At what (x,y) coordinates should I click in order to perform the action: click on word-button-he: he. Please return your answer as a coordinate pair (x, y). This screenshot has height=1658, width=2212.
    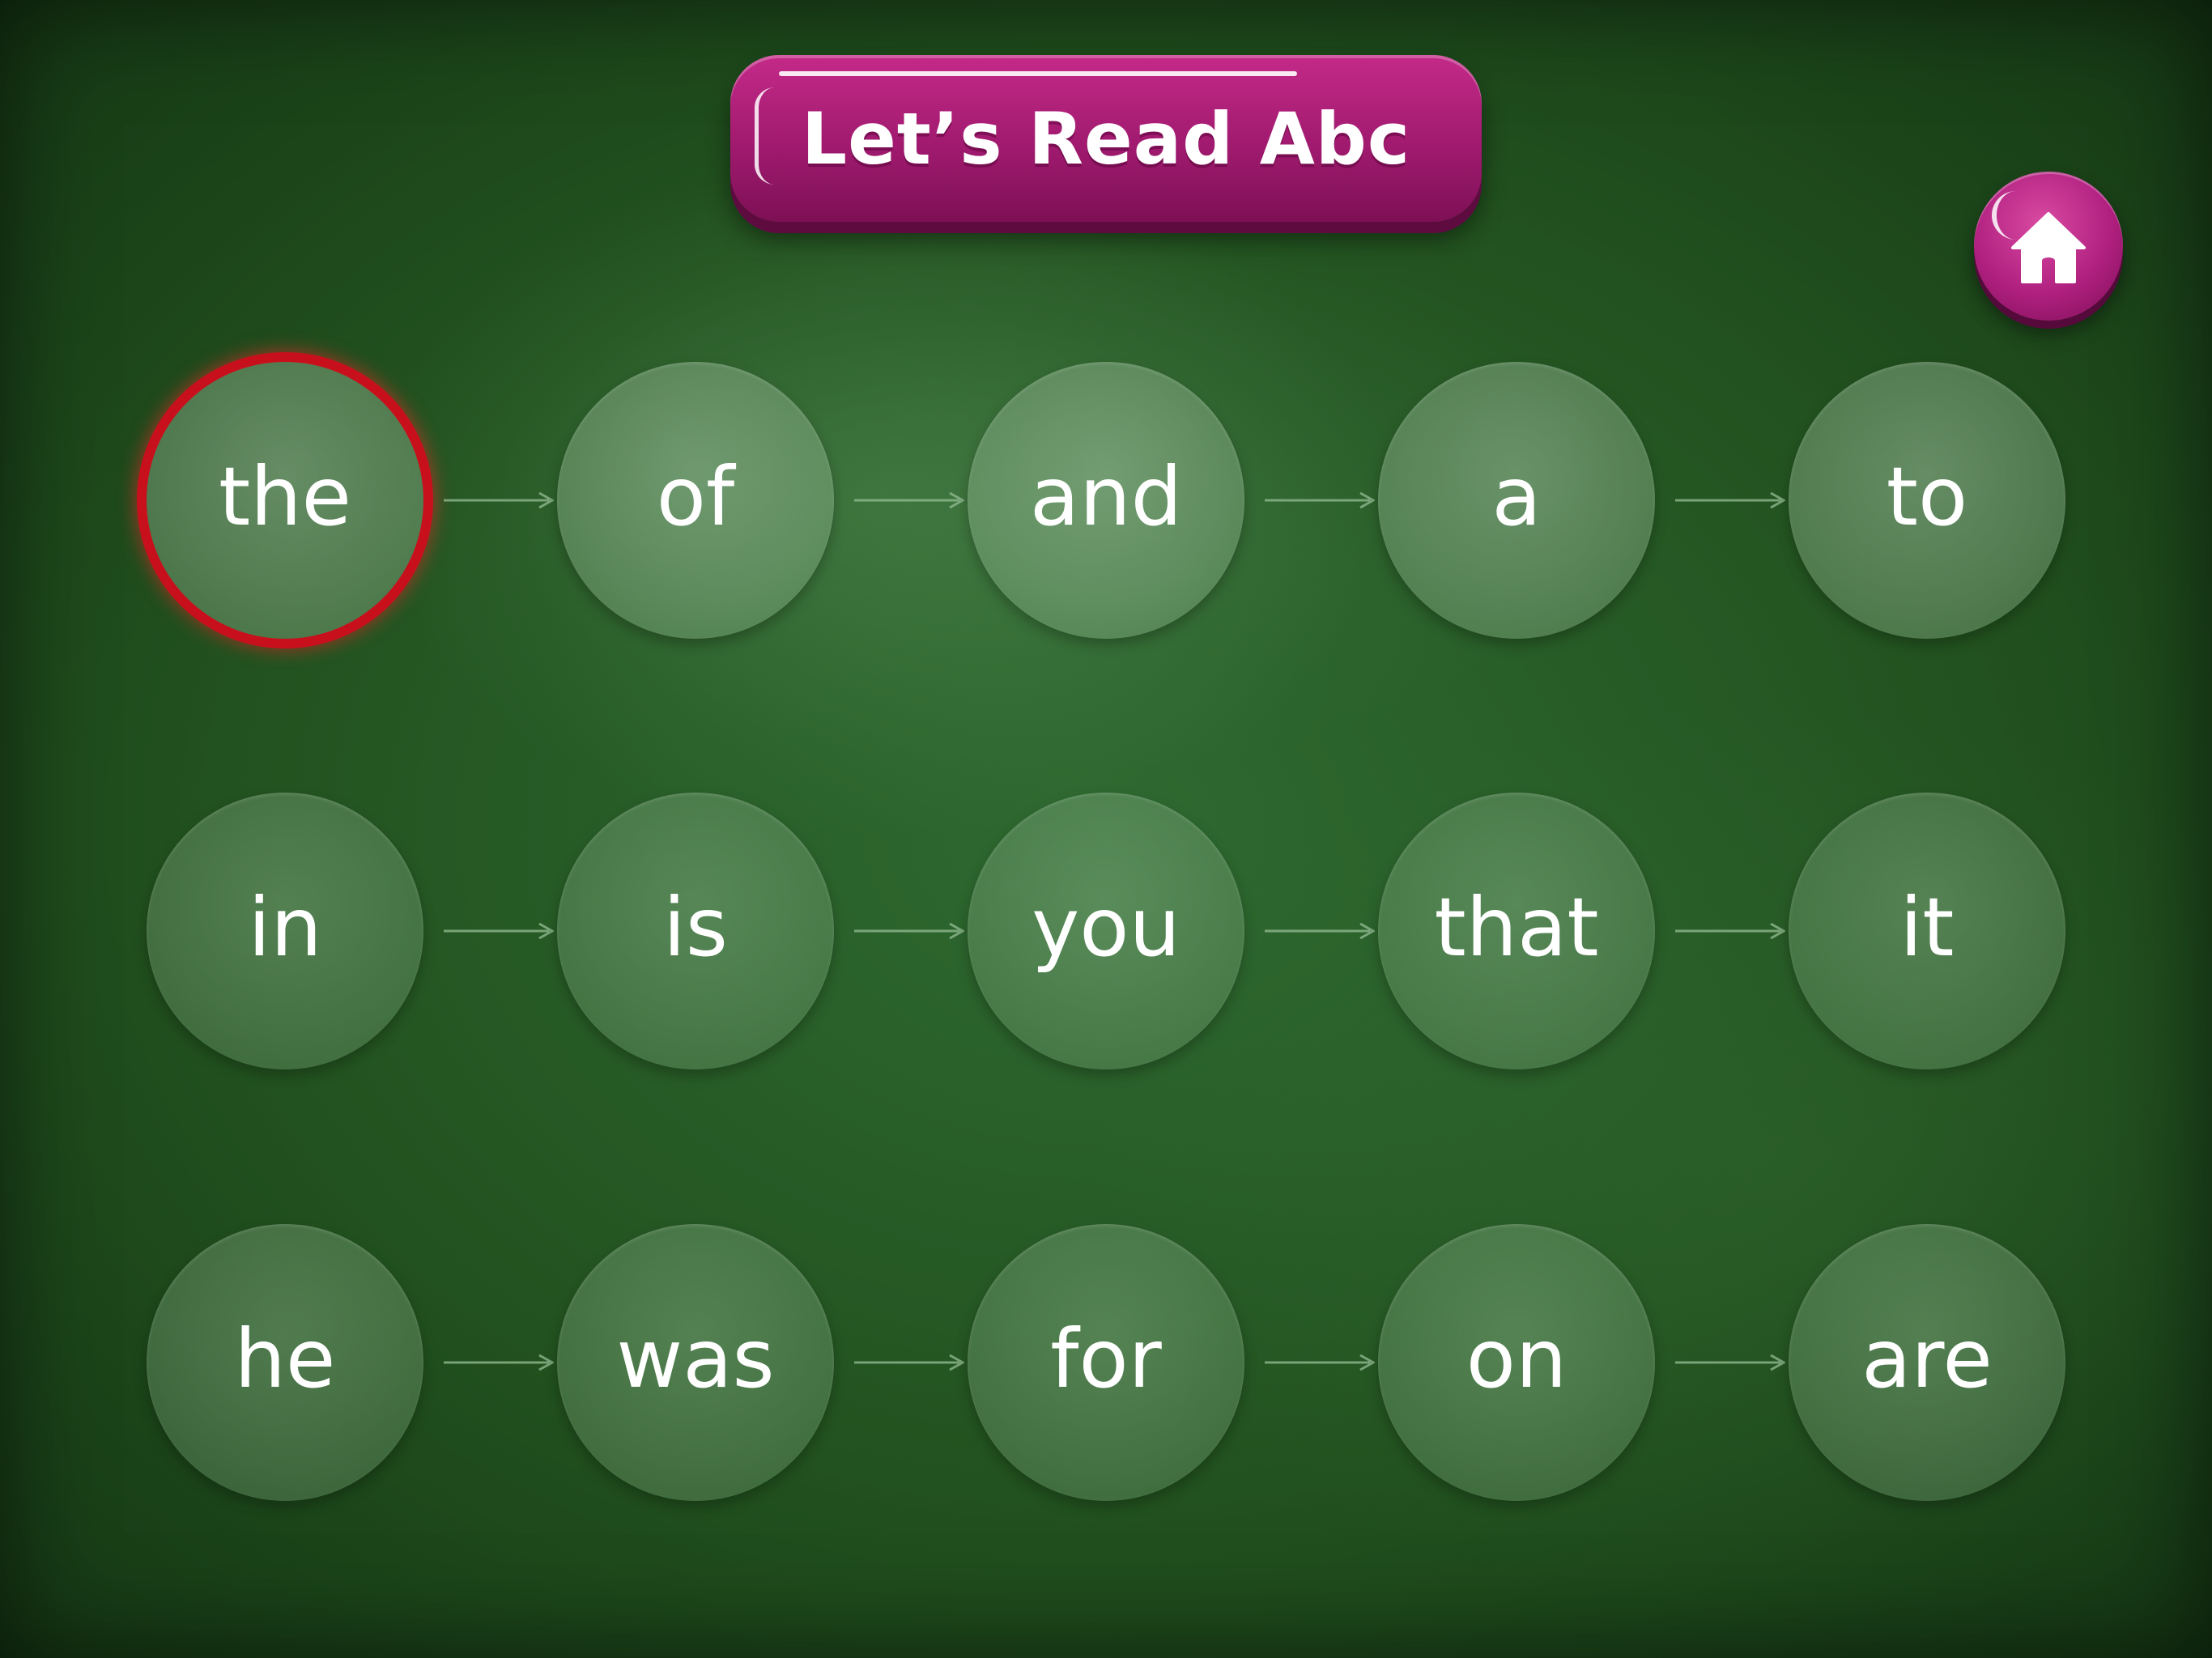
    Looking at the image, I should click on (285, 1362).